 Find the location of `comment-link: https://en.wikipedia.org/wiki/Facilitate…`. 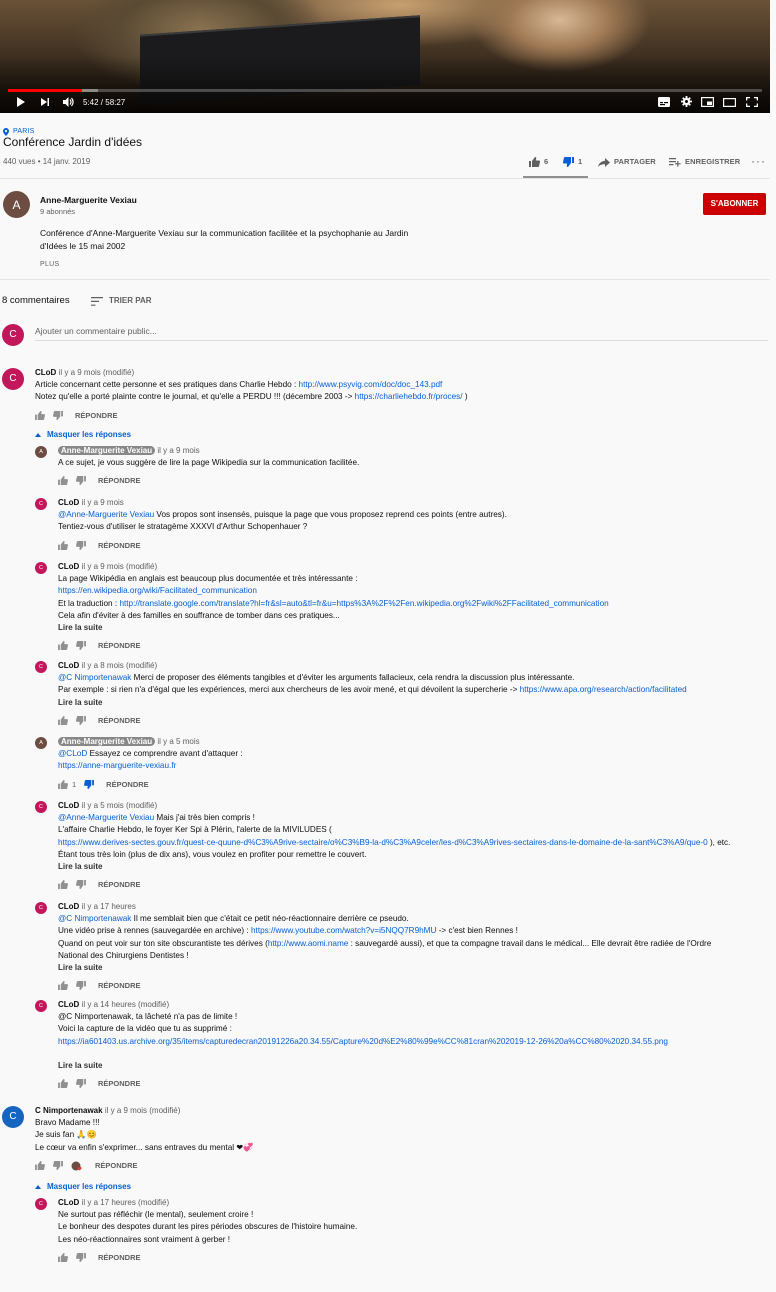

comment-link: https://en.wikipedia.org/wiki/Facilitate… is located at coordinates (157, 590).